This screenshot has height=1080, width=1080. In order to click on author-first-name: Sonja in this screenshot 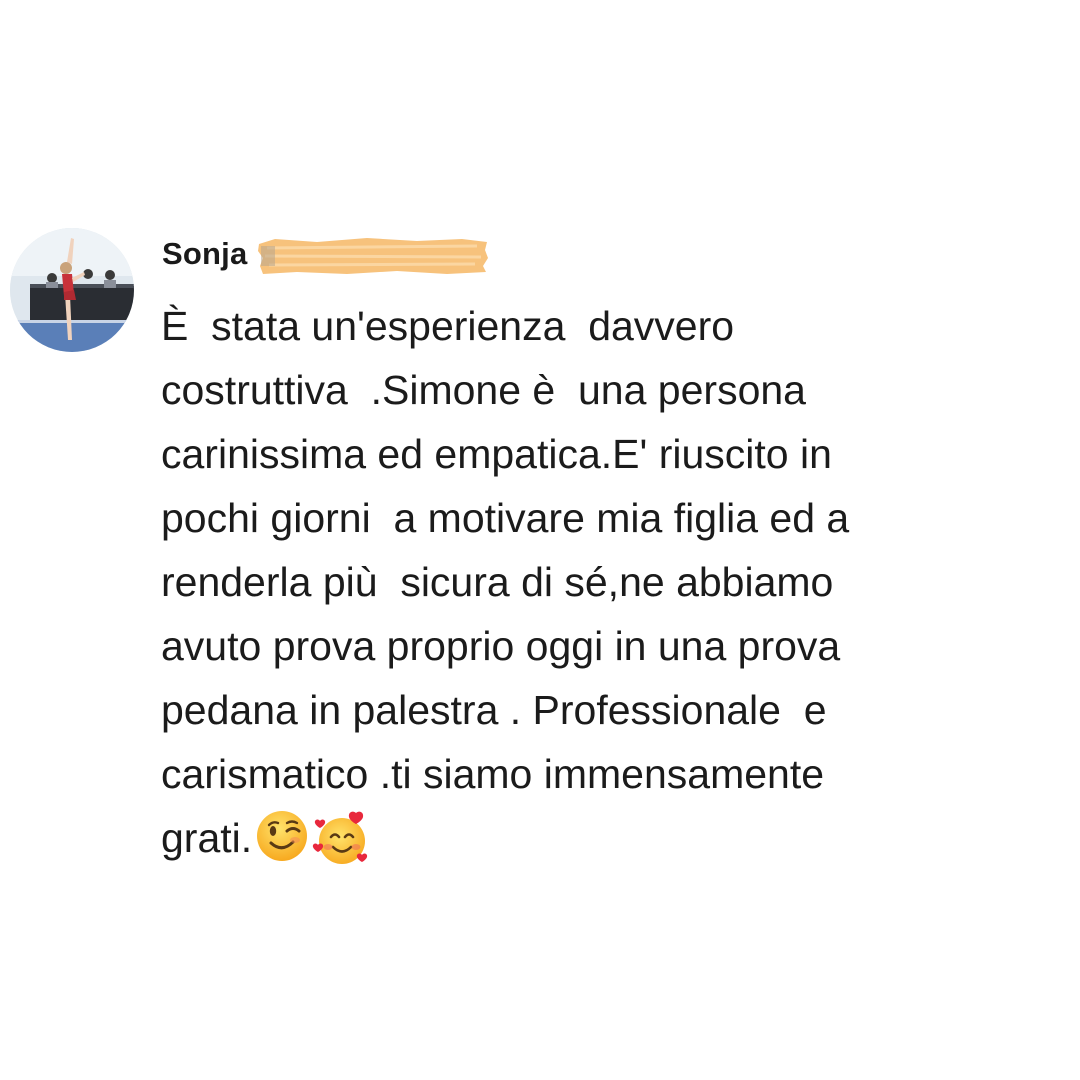, I will do `click(205, 253)`.